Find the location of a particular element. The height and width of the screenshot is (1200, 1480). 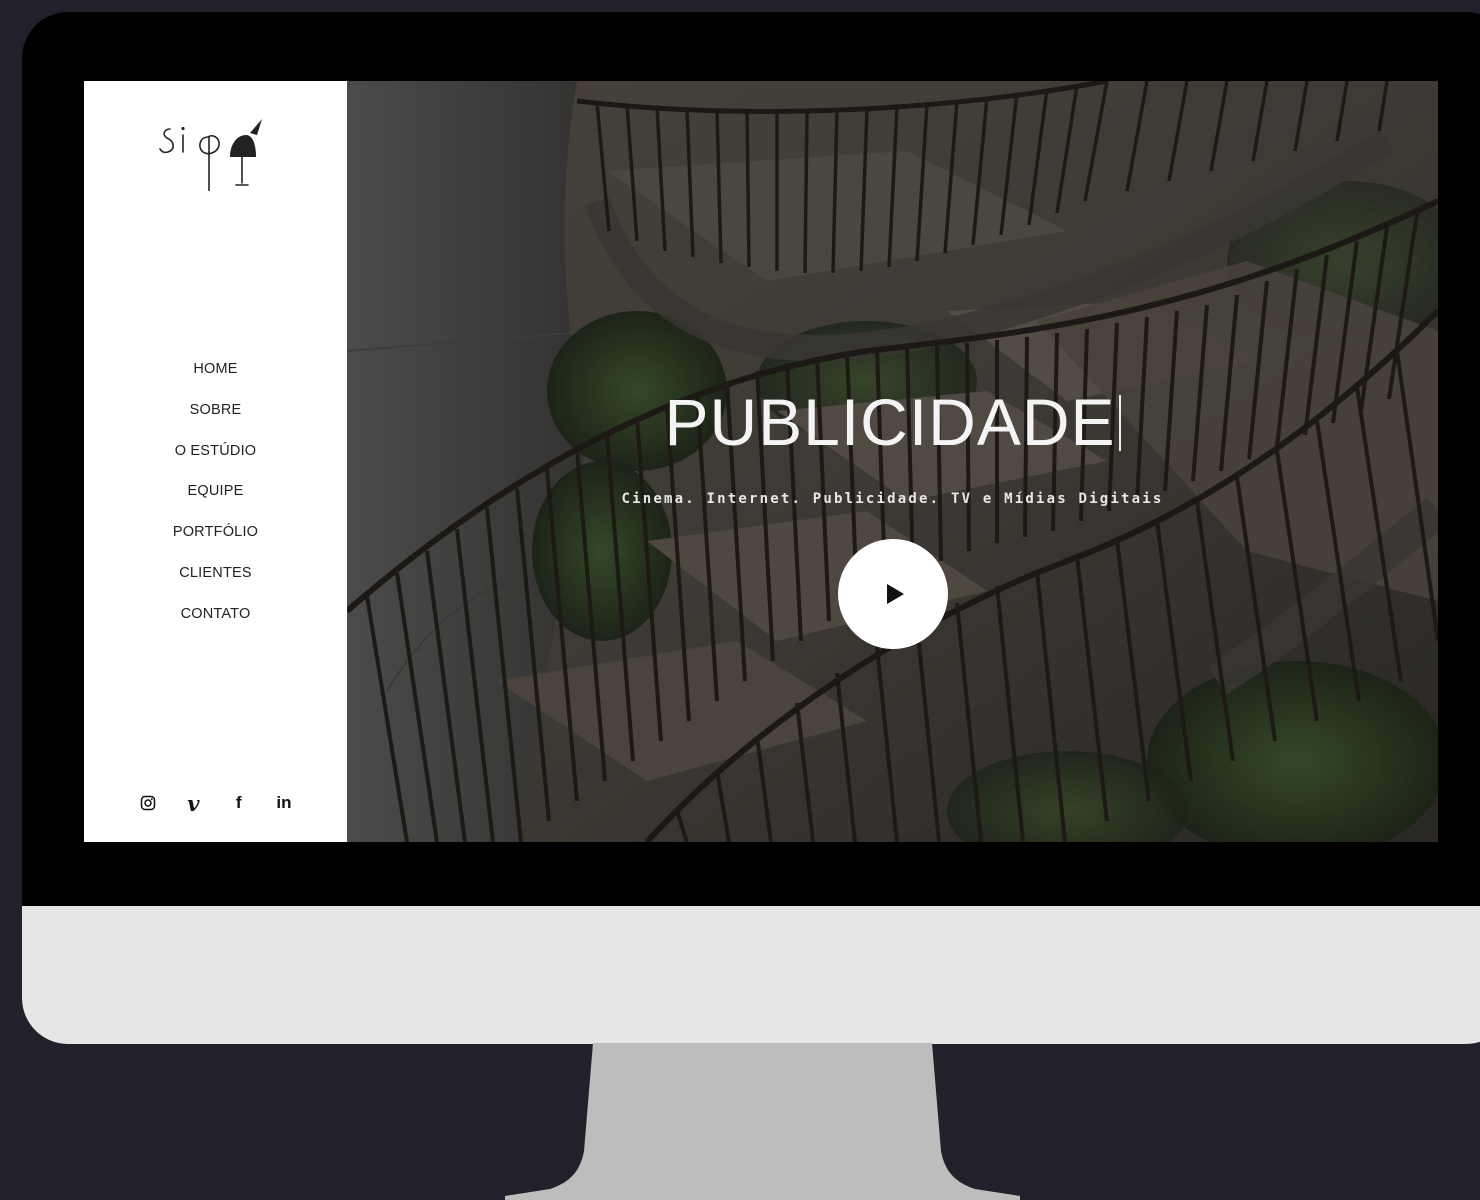

hero-title: PUBLICIDADE is located at coordinates (892, 422).